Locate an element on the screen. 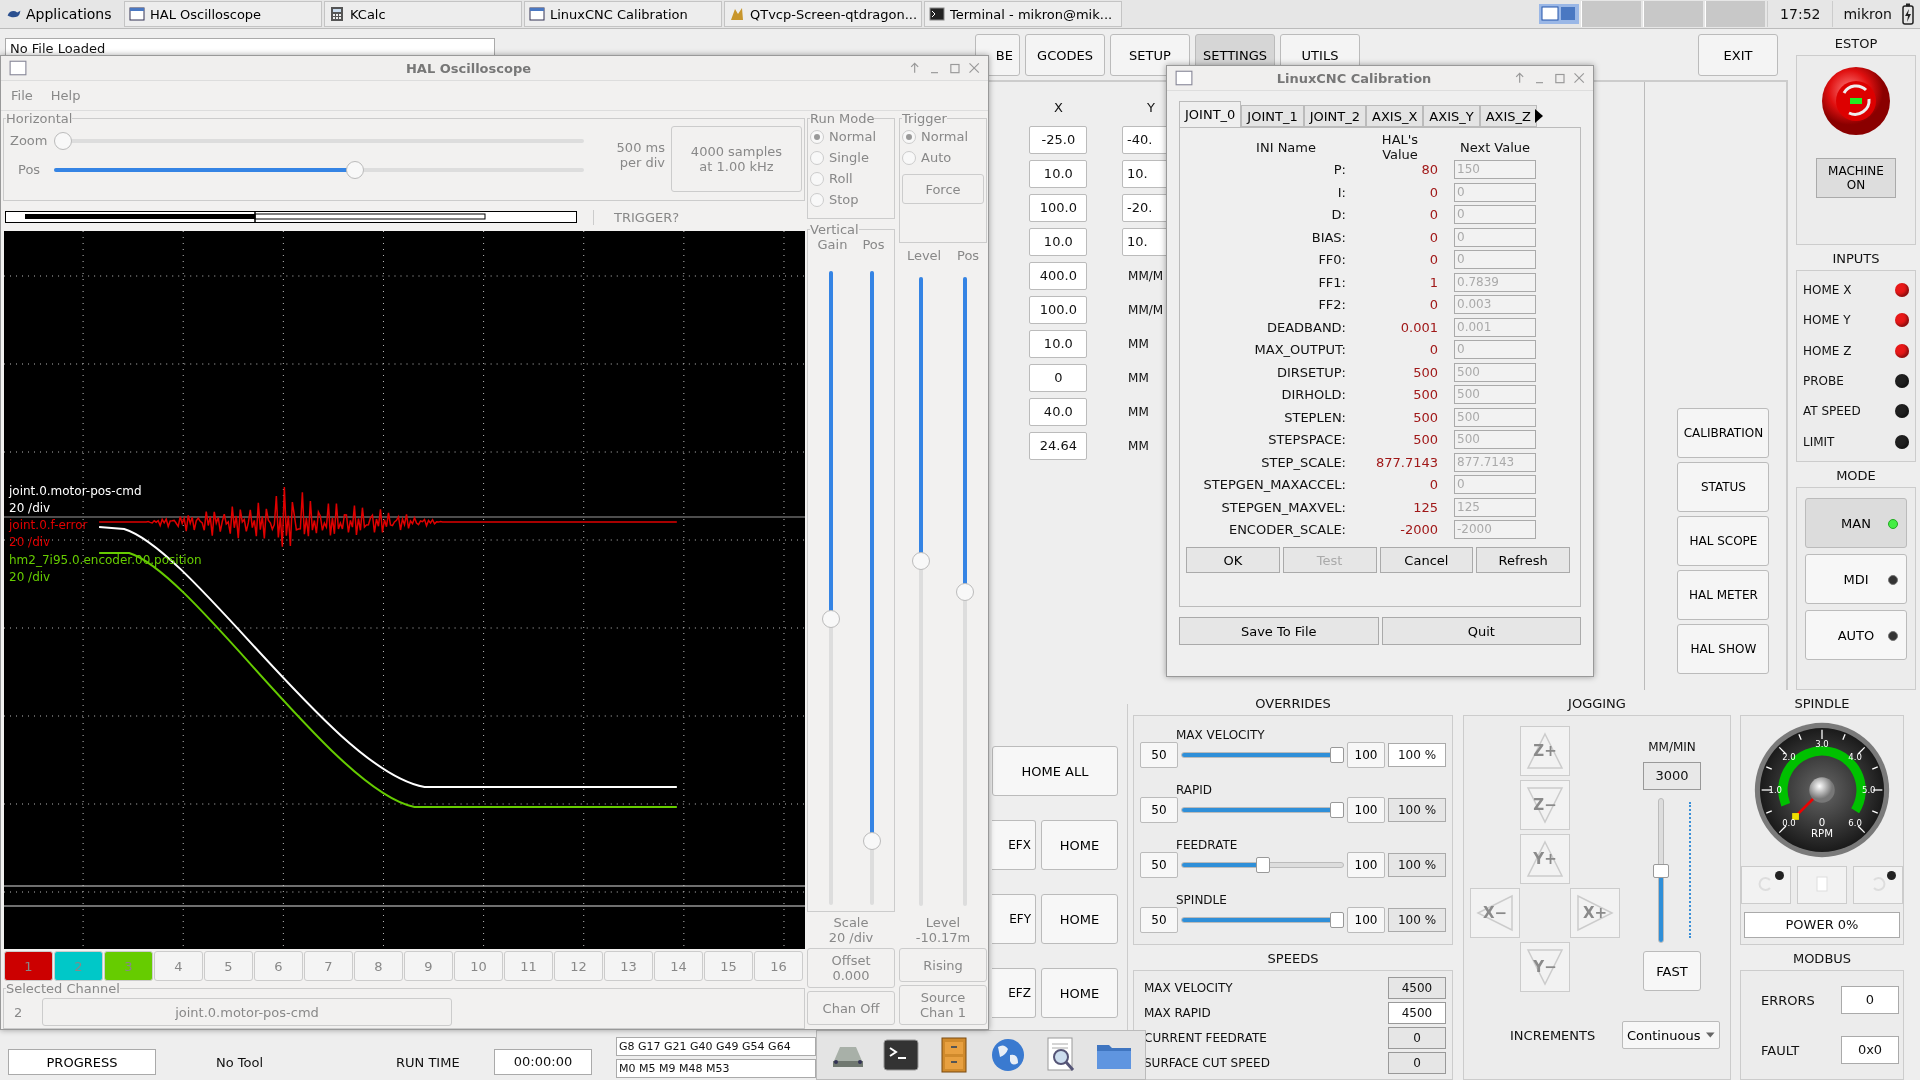 Image resolution: width=1920 pixels, height=1080 pixels. modbus-label: FAULT is located at coordinates (1780, 1050).